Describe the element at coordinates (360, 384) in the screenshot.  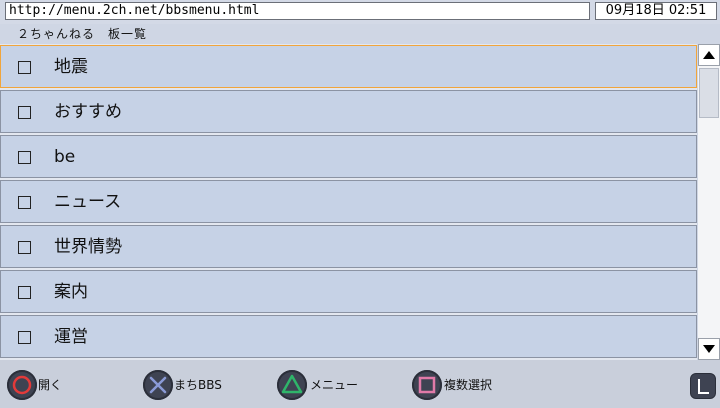
I see `bottom-bar: 開く まちBBS メニュー 複数選択` at that location.